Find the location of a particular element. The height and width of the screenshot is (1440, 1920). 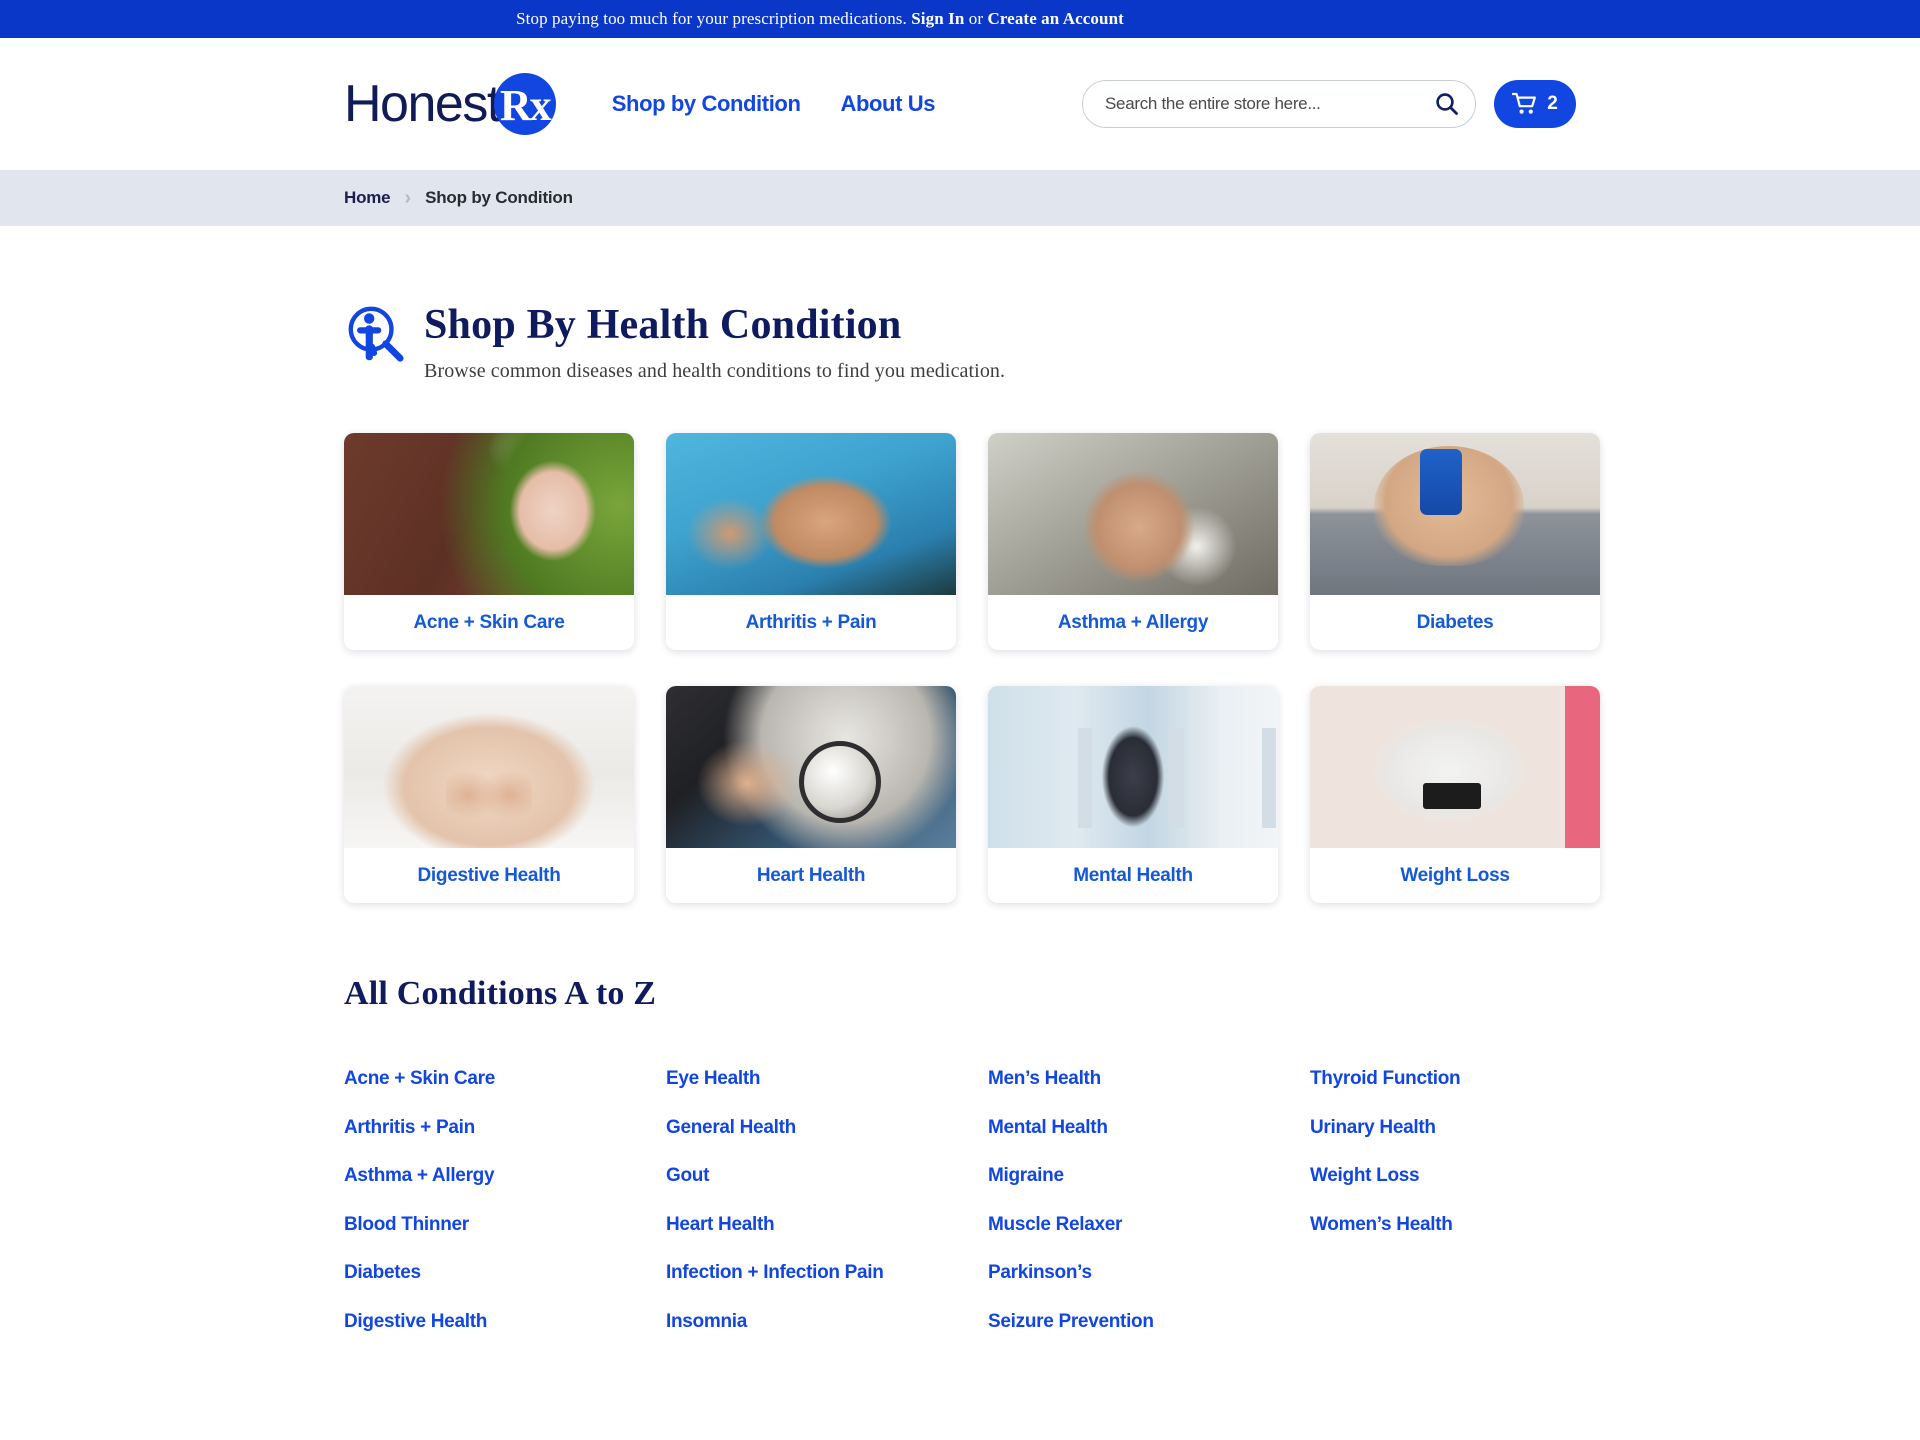

condition-card-label: Diabetes is located at coordinates (1455, 622).